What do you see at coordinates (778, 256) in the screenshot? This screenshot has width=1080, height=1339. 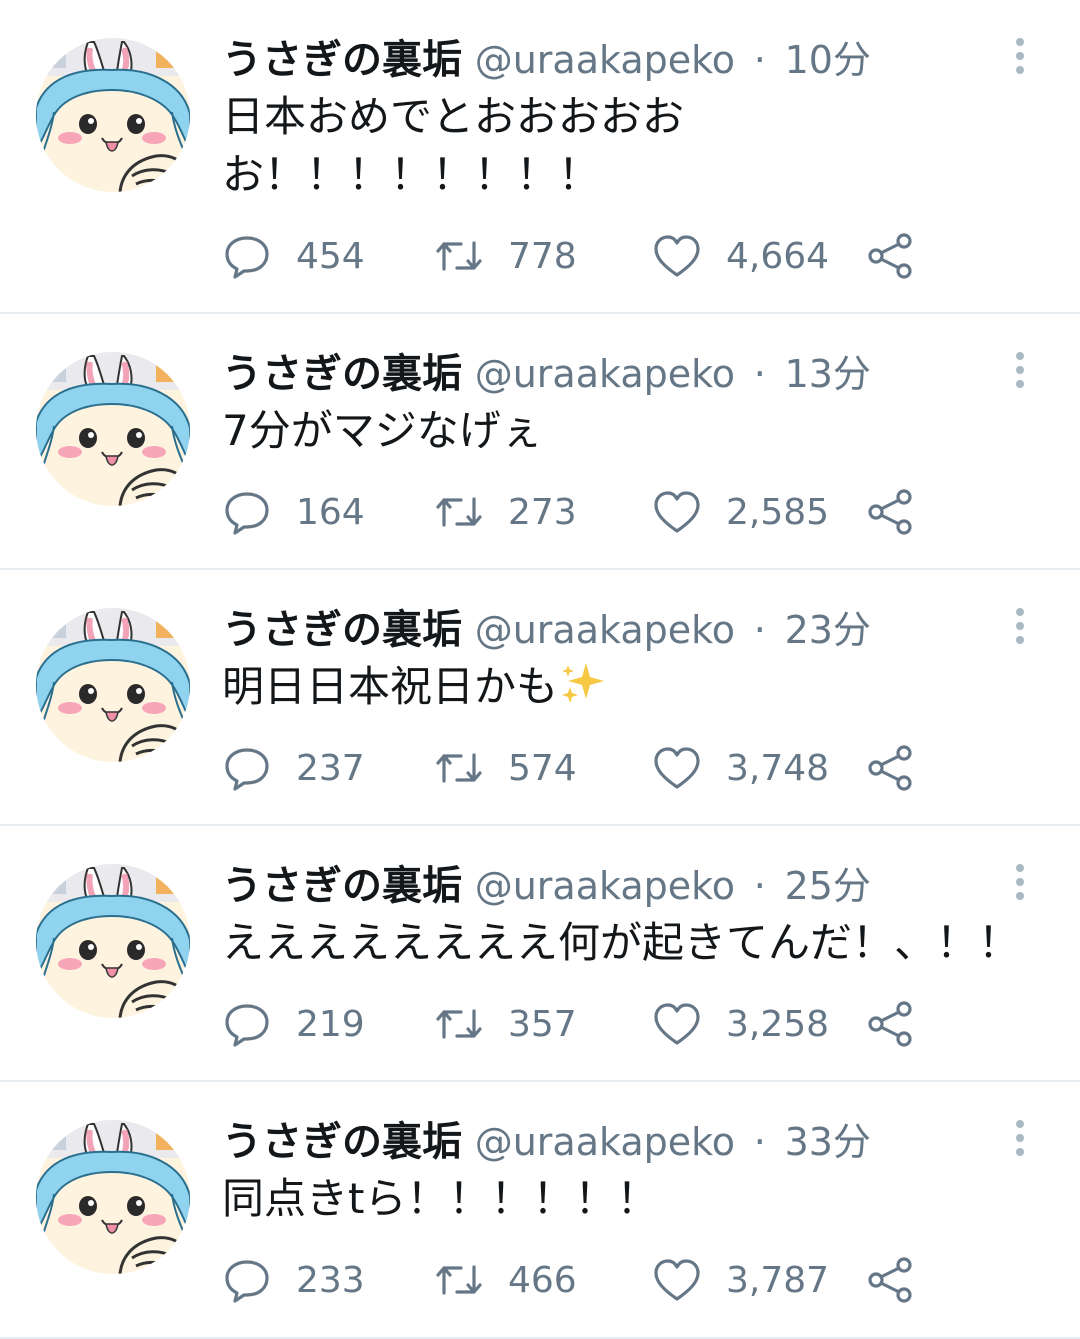 I see `like-count: 4,664` at bounding box center [778, 256].